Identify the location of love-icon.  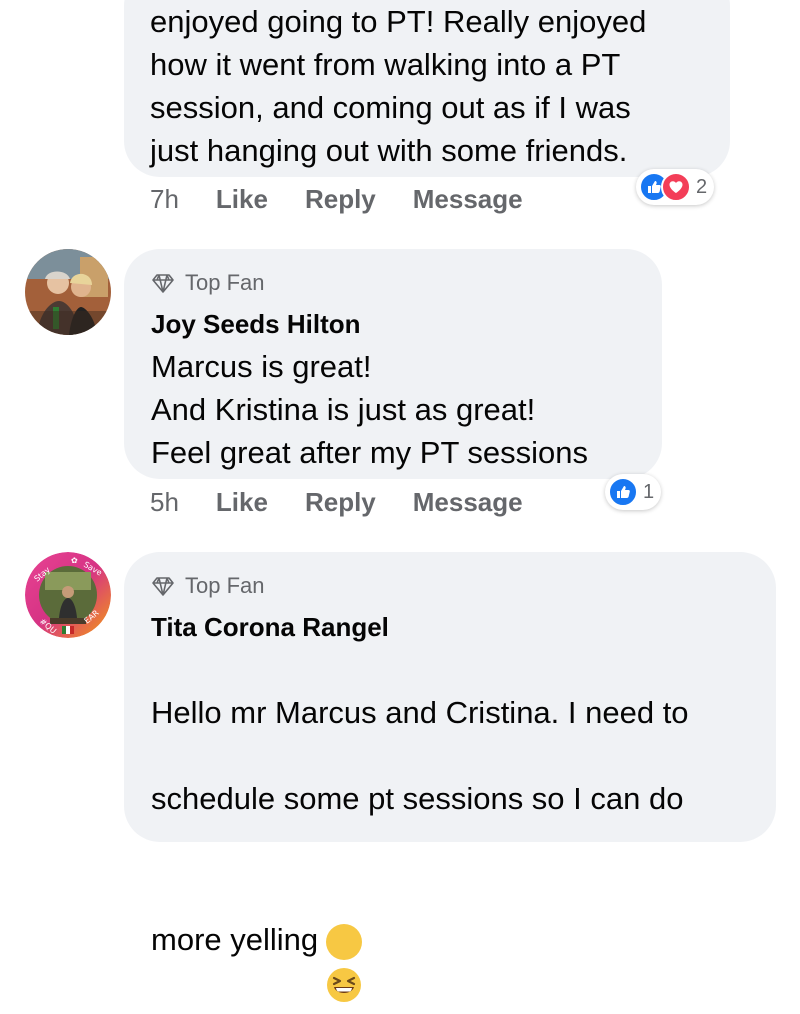
(676, 187).